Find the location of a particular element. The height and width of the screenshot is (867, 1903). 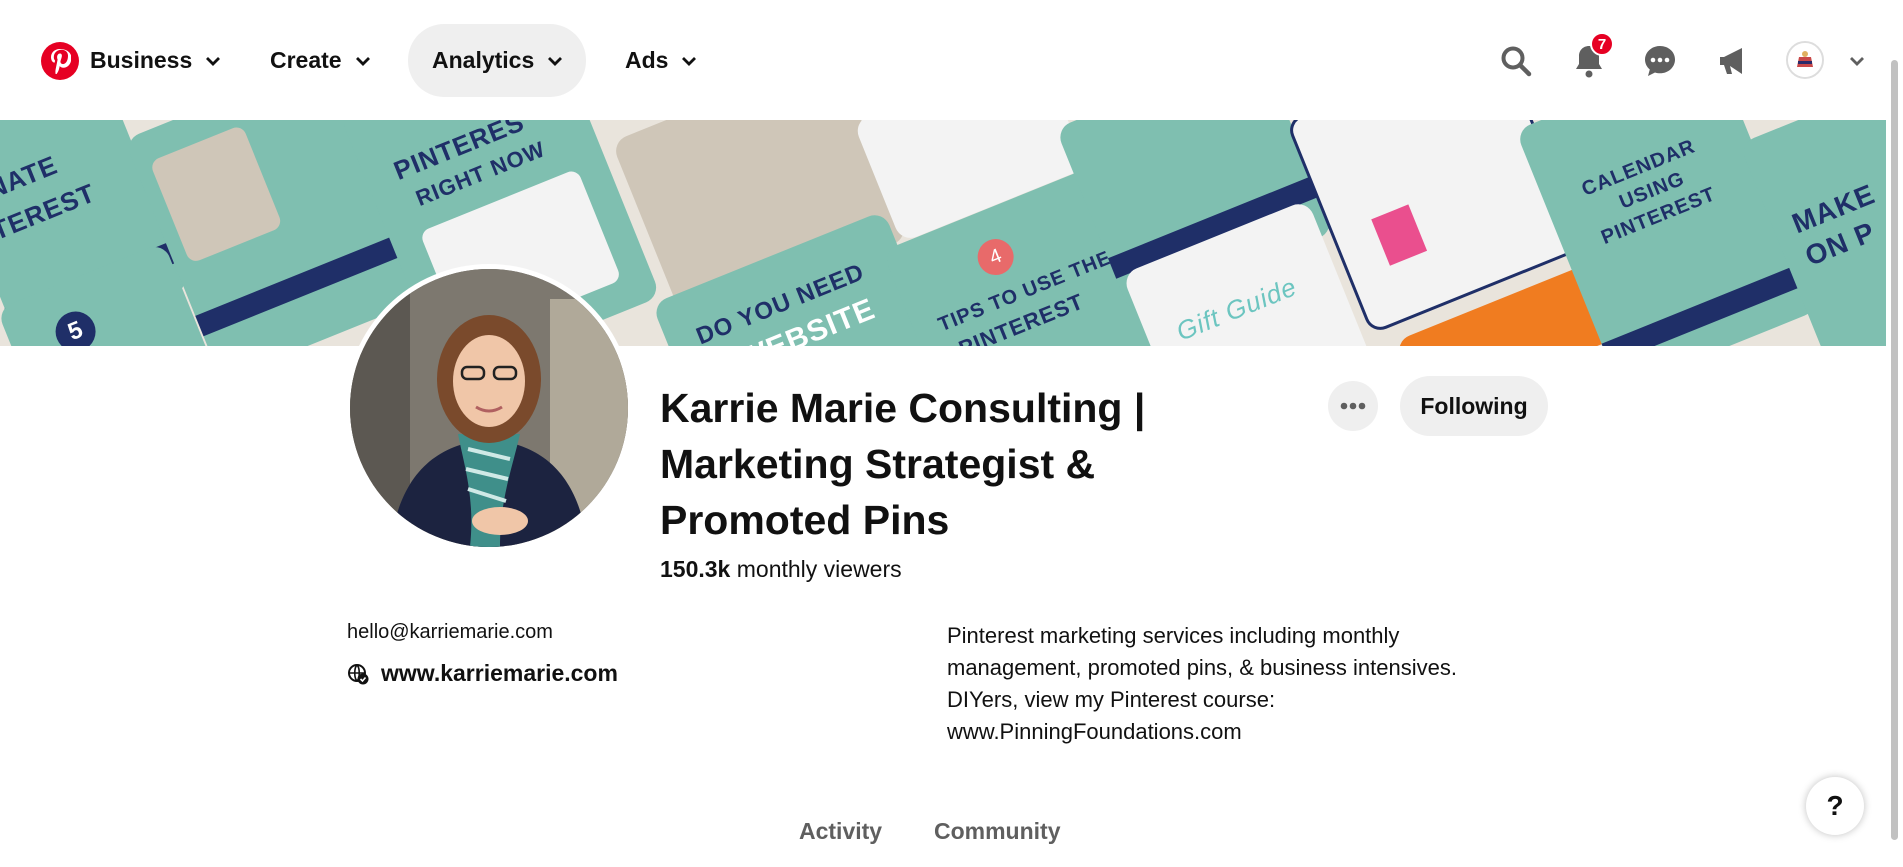

tab-activity: Activity is located at coordinates (840, 831).